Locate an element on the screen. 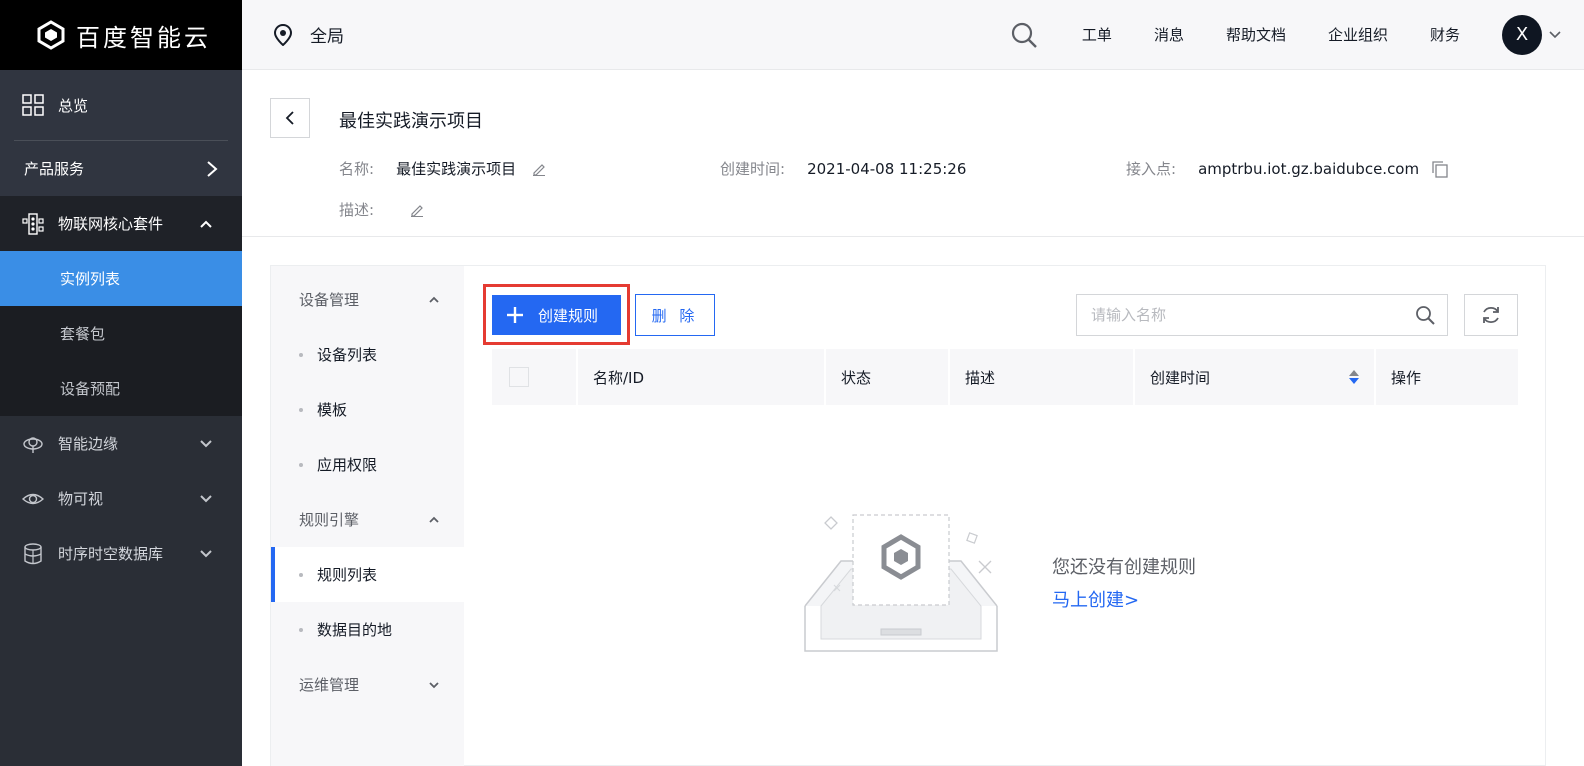  location-pin-icon is located at coordinates (283, 34).